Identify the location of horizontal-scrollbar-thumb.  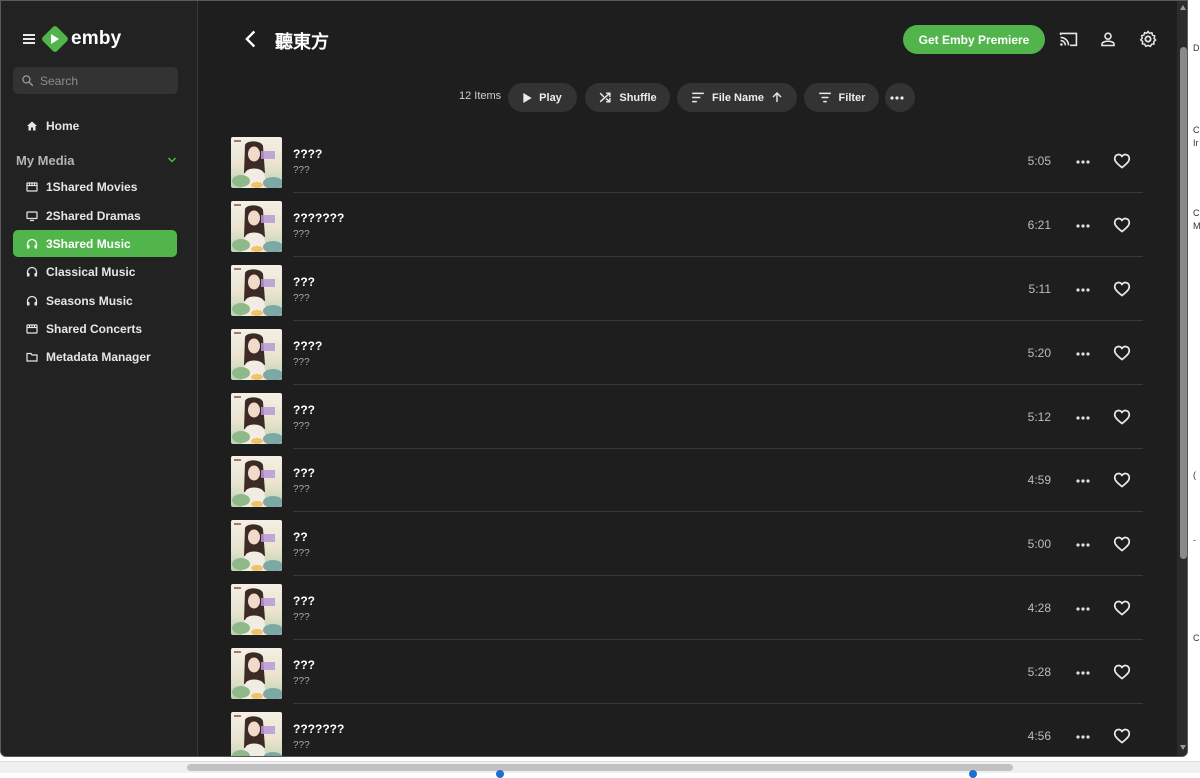
(600, 767).